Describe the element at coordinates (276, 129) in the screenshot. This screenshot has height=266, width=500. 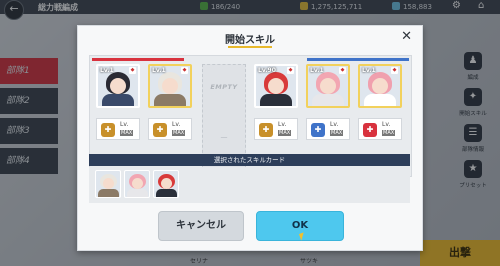
I see `skill-level-slot-3: ✚ Lv. MAX` at that location.